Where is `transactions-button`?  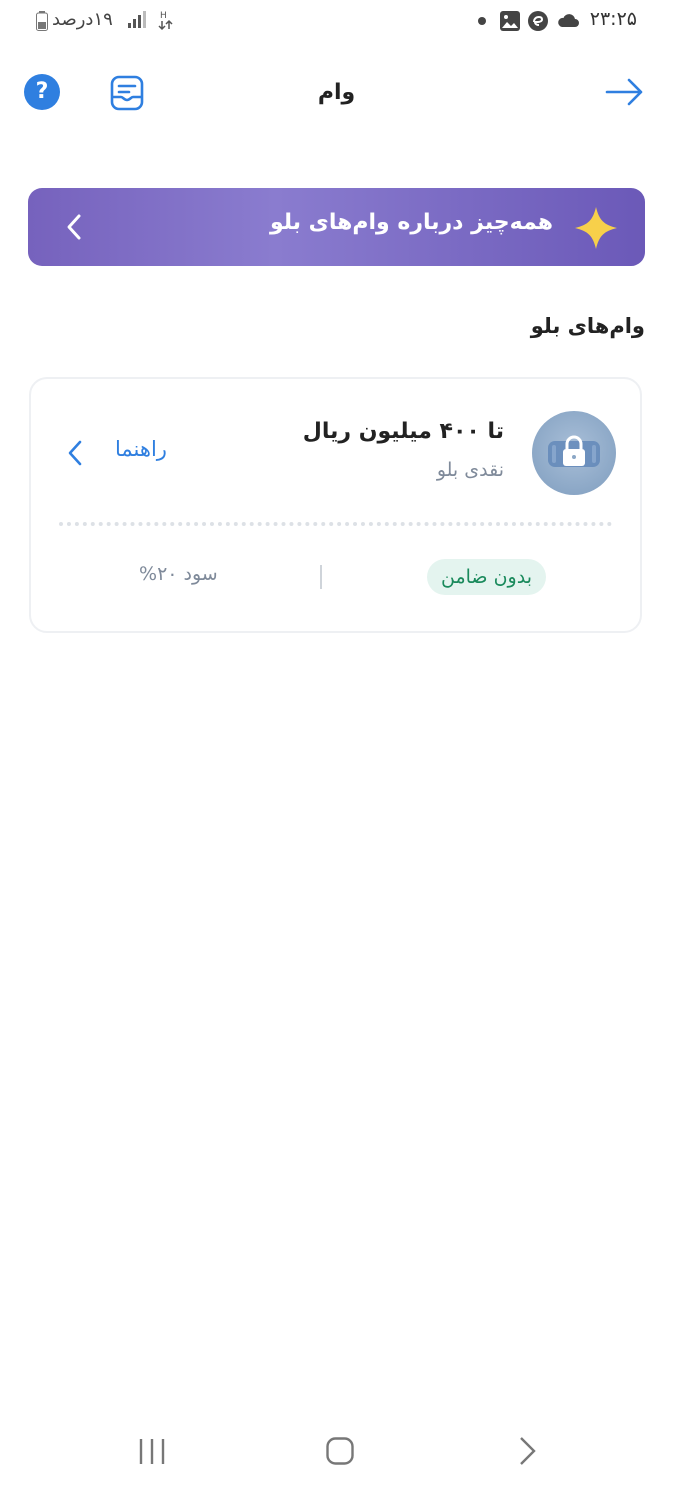 transactions-button is located at coordinates (127, 93).